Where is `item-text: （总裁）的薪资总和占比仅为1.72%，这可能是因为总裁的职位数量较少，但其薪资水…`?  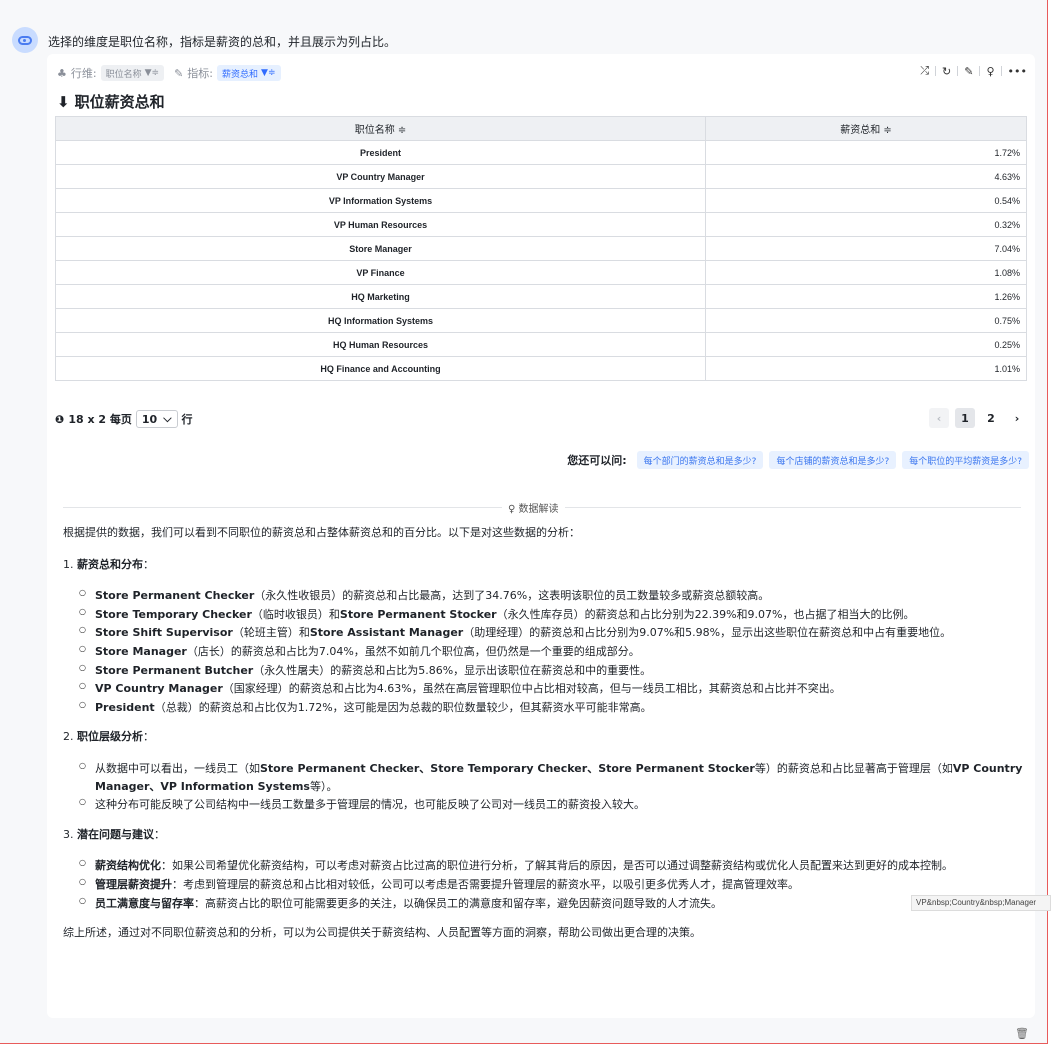
item-text: （总裁）的薪资总和占比仅为1.72%，这可能是因为总裁的职位数量较少，但其薪资水… is located at coordinates (403, 707).